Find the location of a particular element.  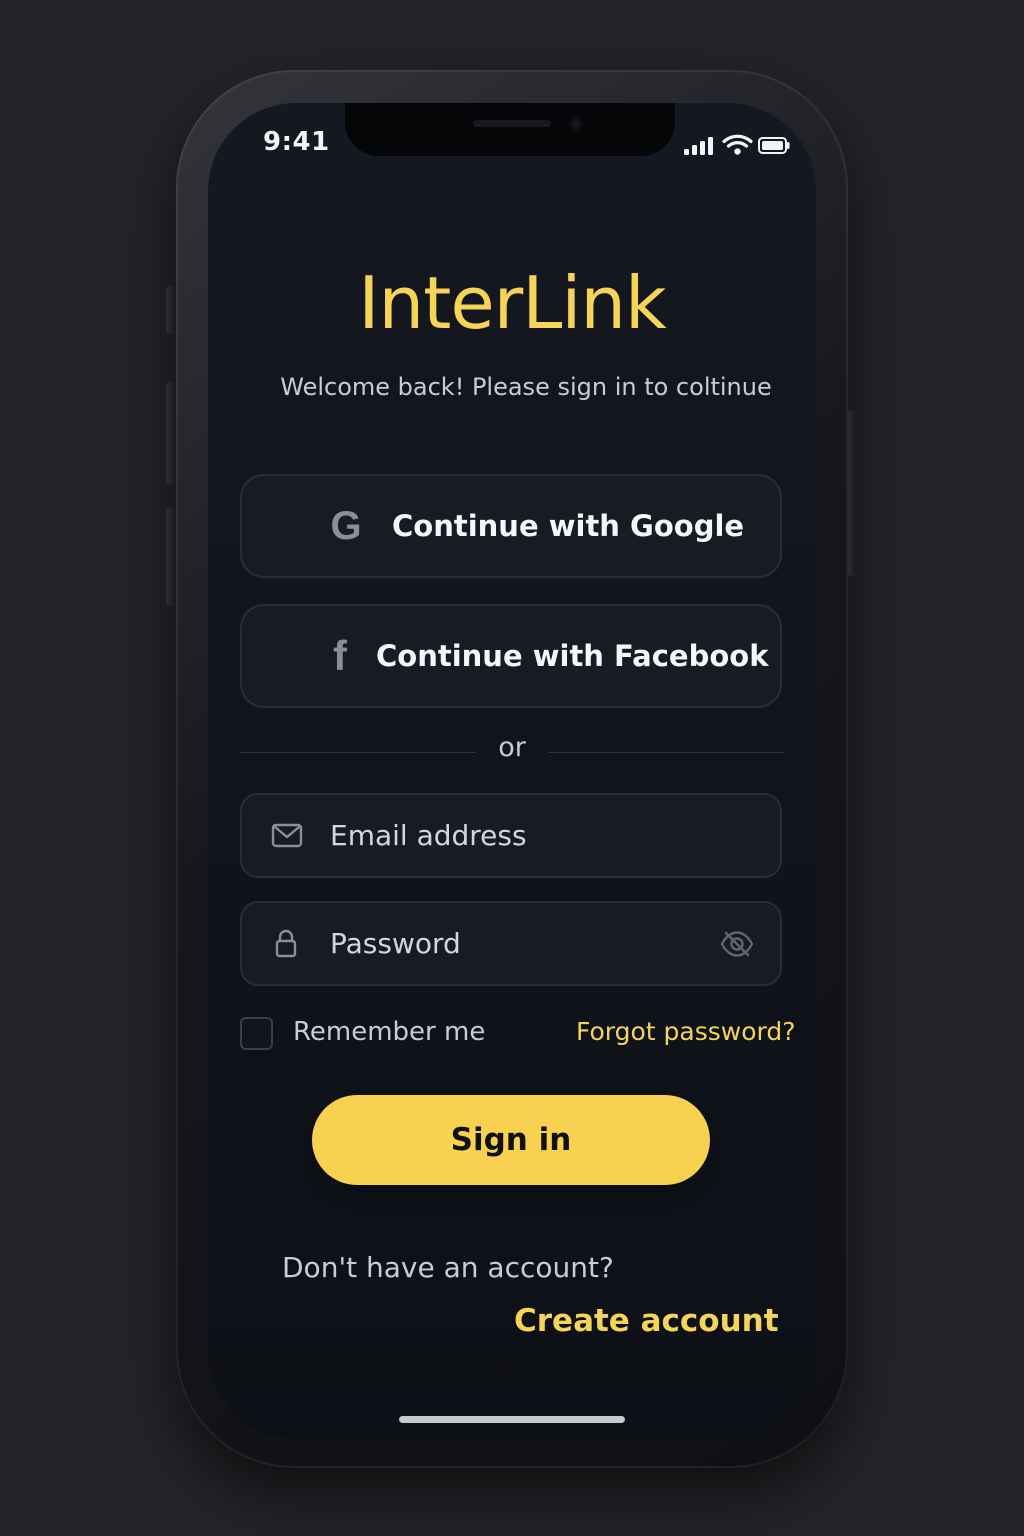

remember-me-checkbox is located at coordinates (256, 1033).